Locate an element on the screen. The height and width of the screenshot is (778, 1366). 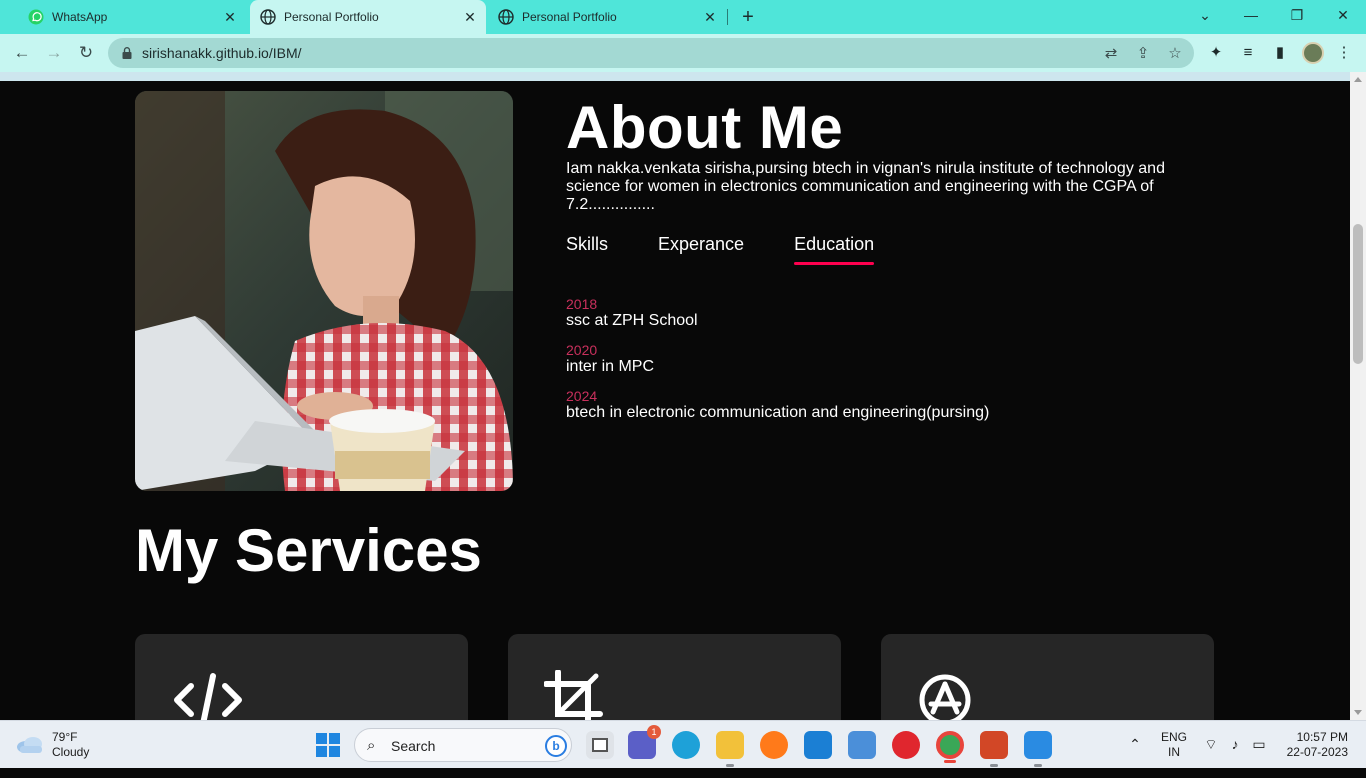
tab-skills: Skills is located at coordinates (587, 244).